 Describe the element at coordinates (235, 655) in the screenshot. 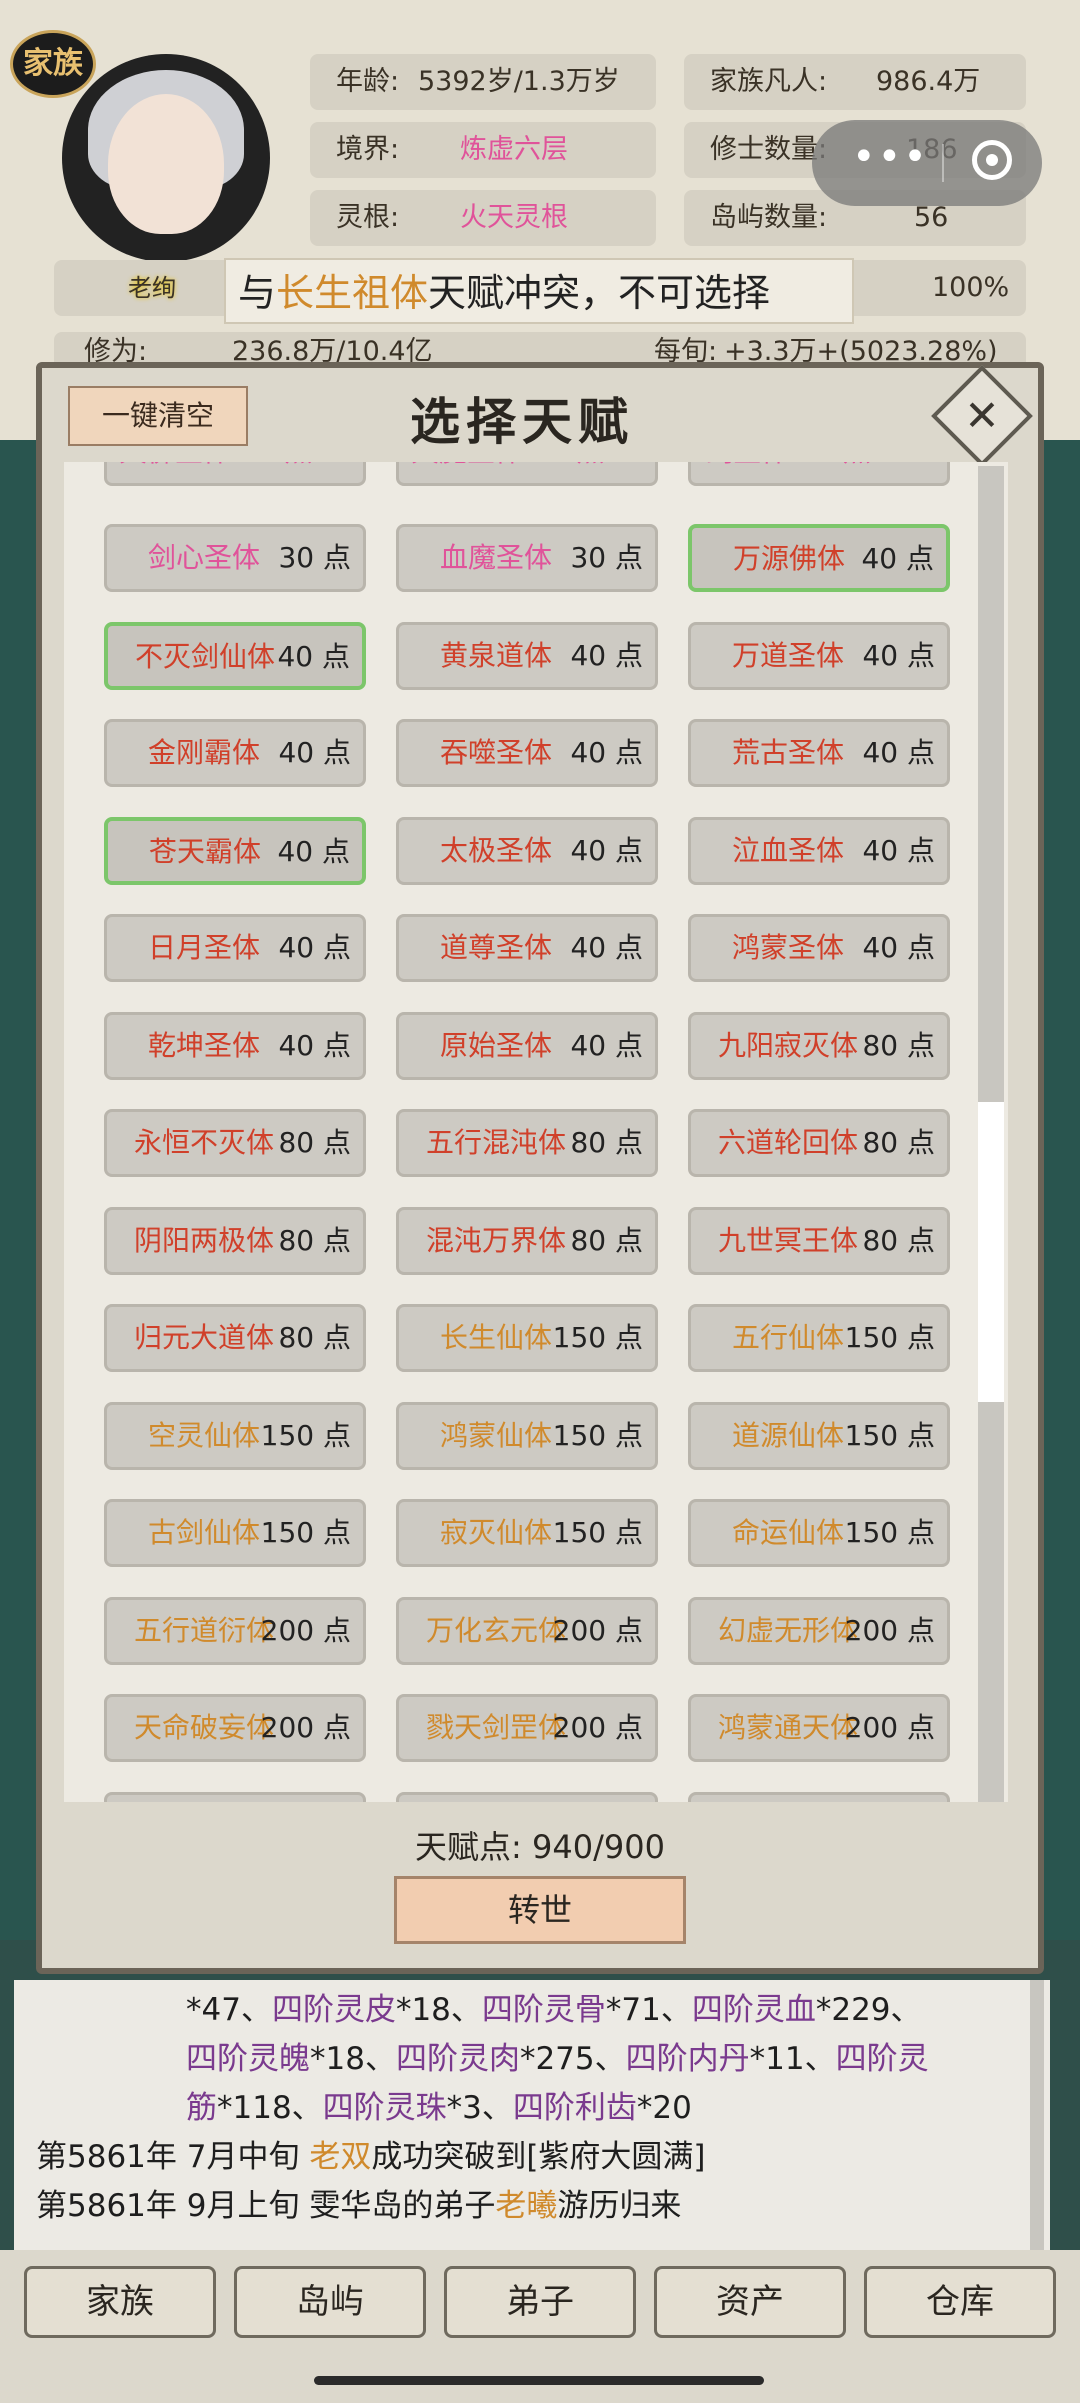

I see `talent-cell: 不灭剑仙体 40 点` at that location.